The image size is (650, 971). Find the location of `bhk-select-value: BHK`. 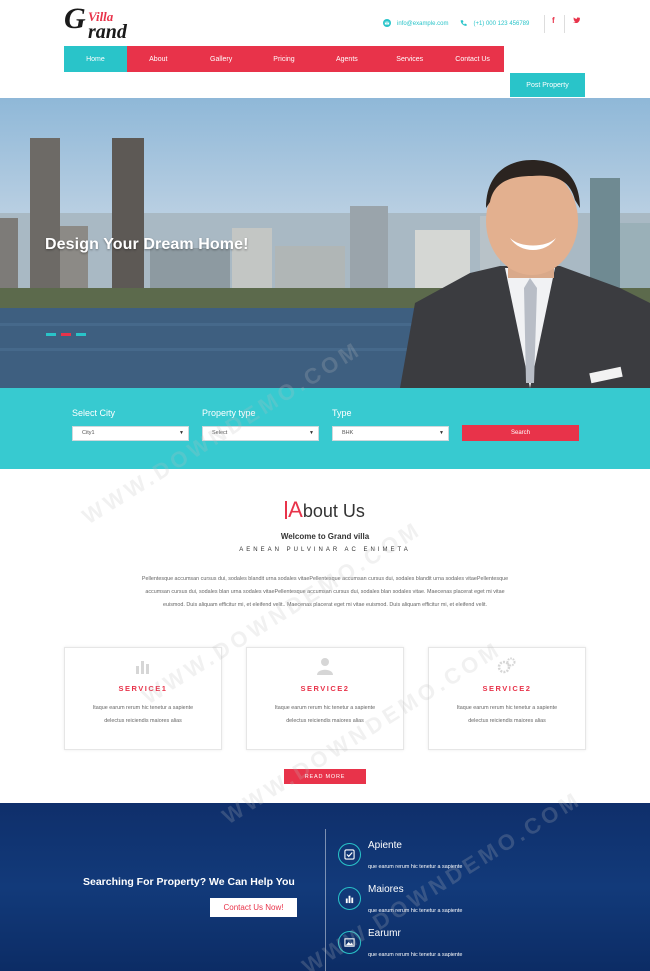

bhk-select-value: BHK is located at coordinates (348, 433).